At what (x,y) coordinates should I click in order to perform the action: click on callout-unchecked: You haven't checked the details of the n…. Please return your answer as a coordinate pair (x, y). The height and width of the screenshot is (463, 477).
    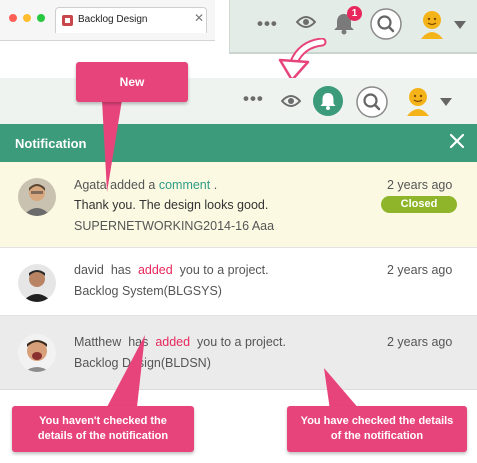
    Looking at the image, I should click on (103, 429).